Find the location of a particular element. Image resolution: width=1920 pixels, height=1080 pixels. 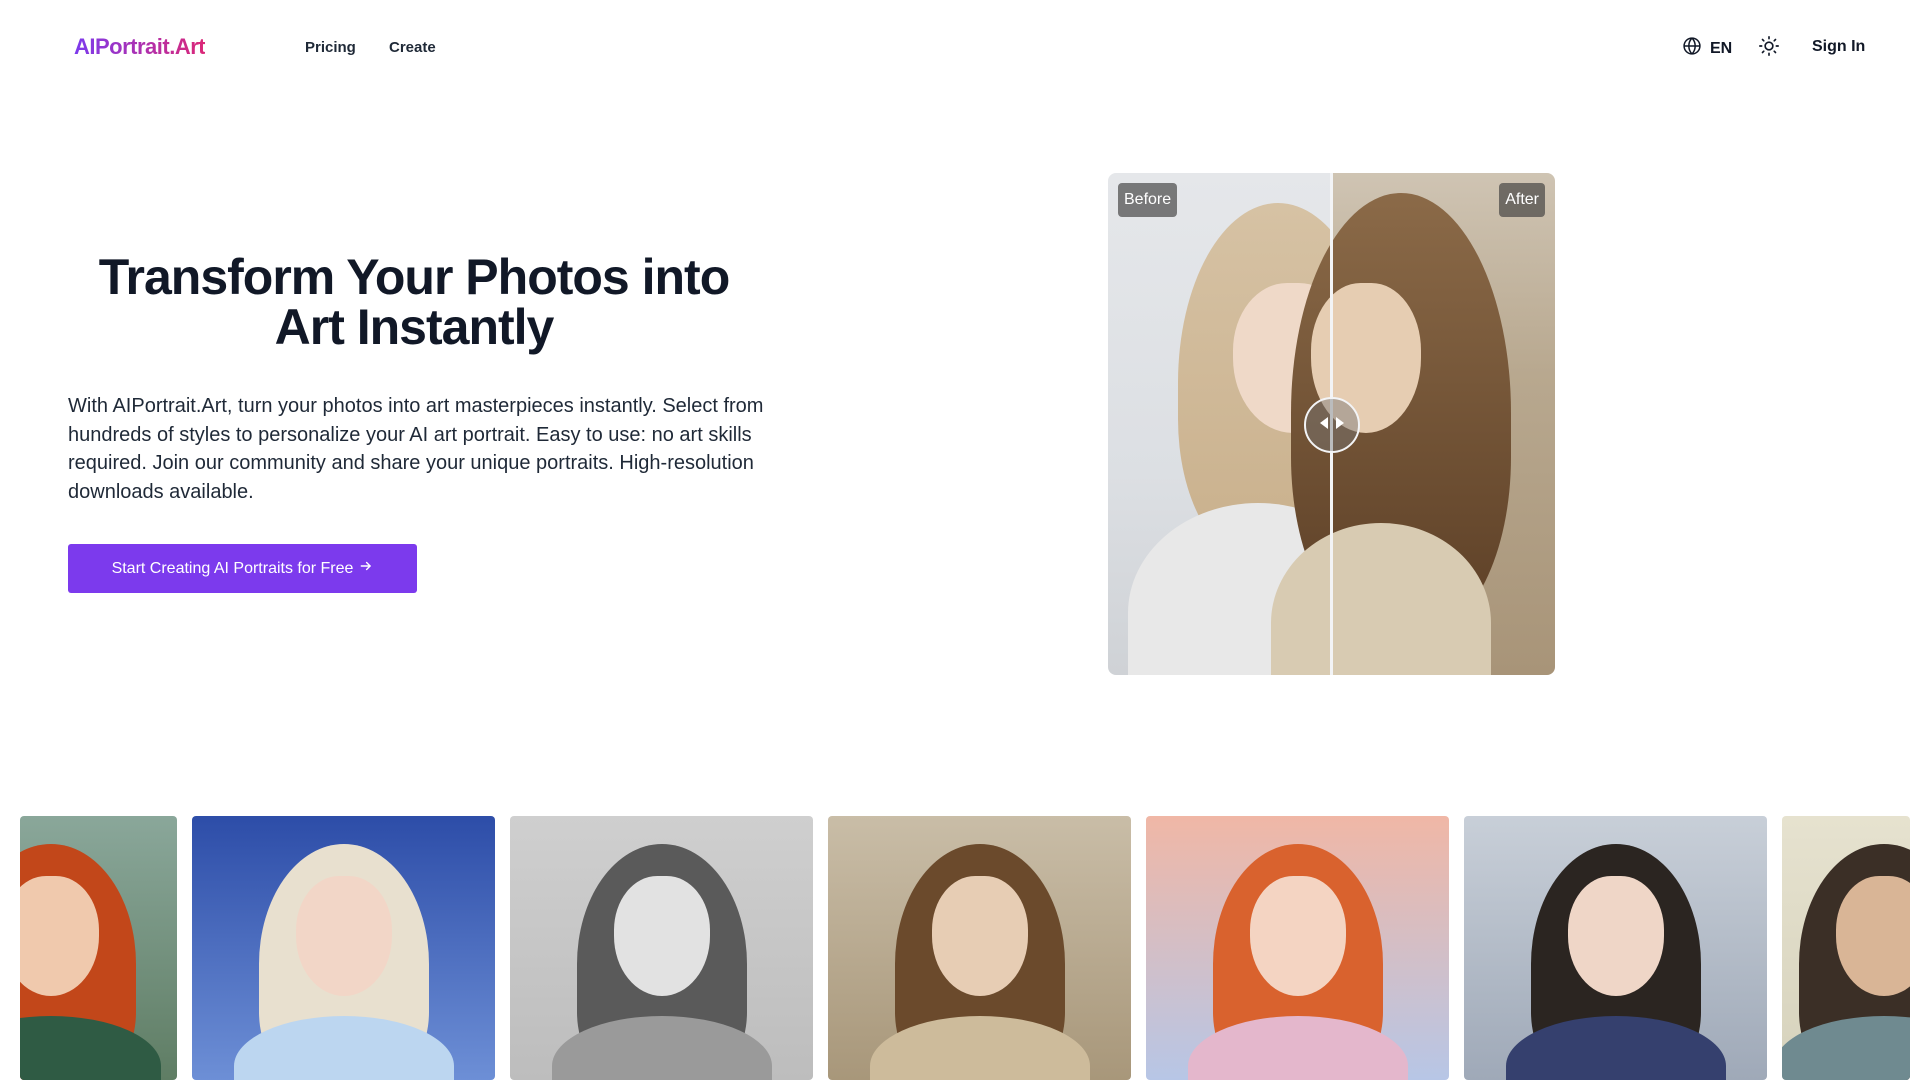

language-label: EN is located at coordinates (1721, 48).